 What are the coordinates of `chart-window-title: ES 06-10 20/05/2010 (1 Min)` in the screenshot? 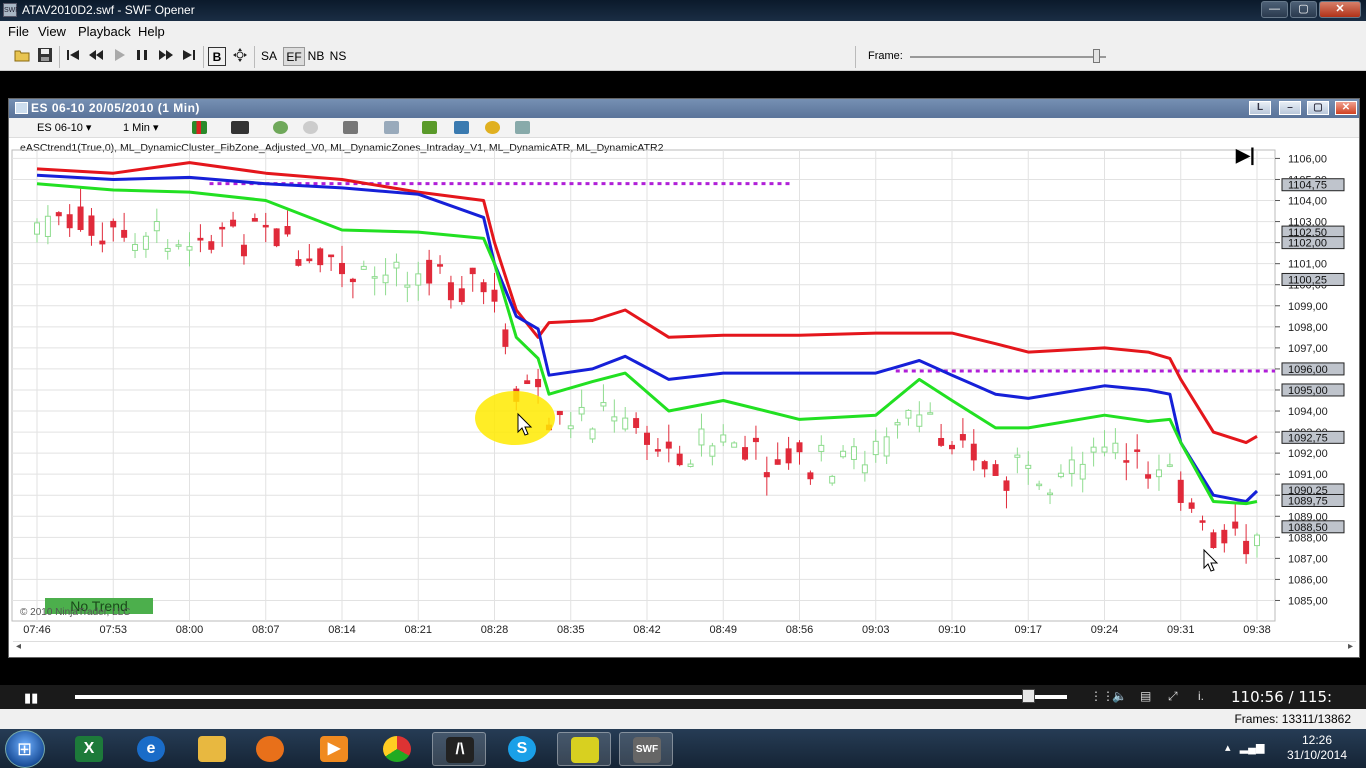 It's located at (115, 108).